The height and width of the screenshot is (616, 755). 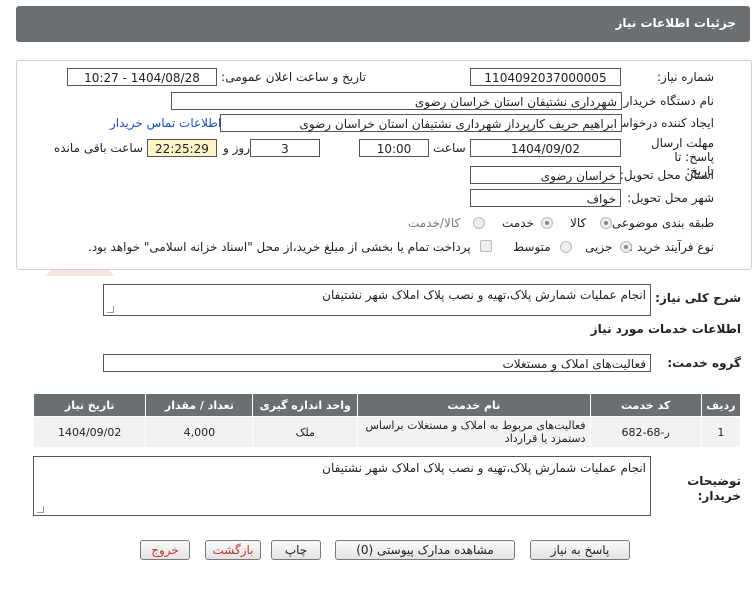 I want to click on category-radio-service, so click(x=547, y=223).